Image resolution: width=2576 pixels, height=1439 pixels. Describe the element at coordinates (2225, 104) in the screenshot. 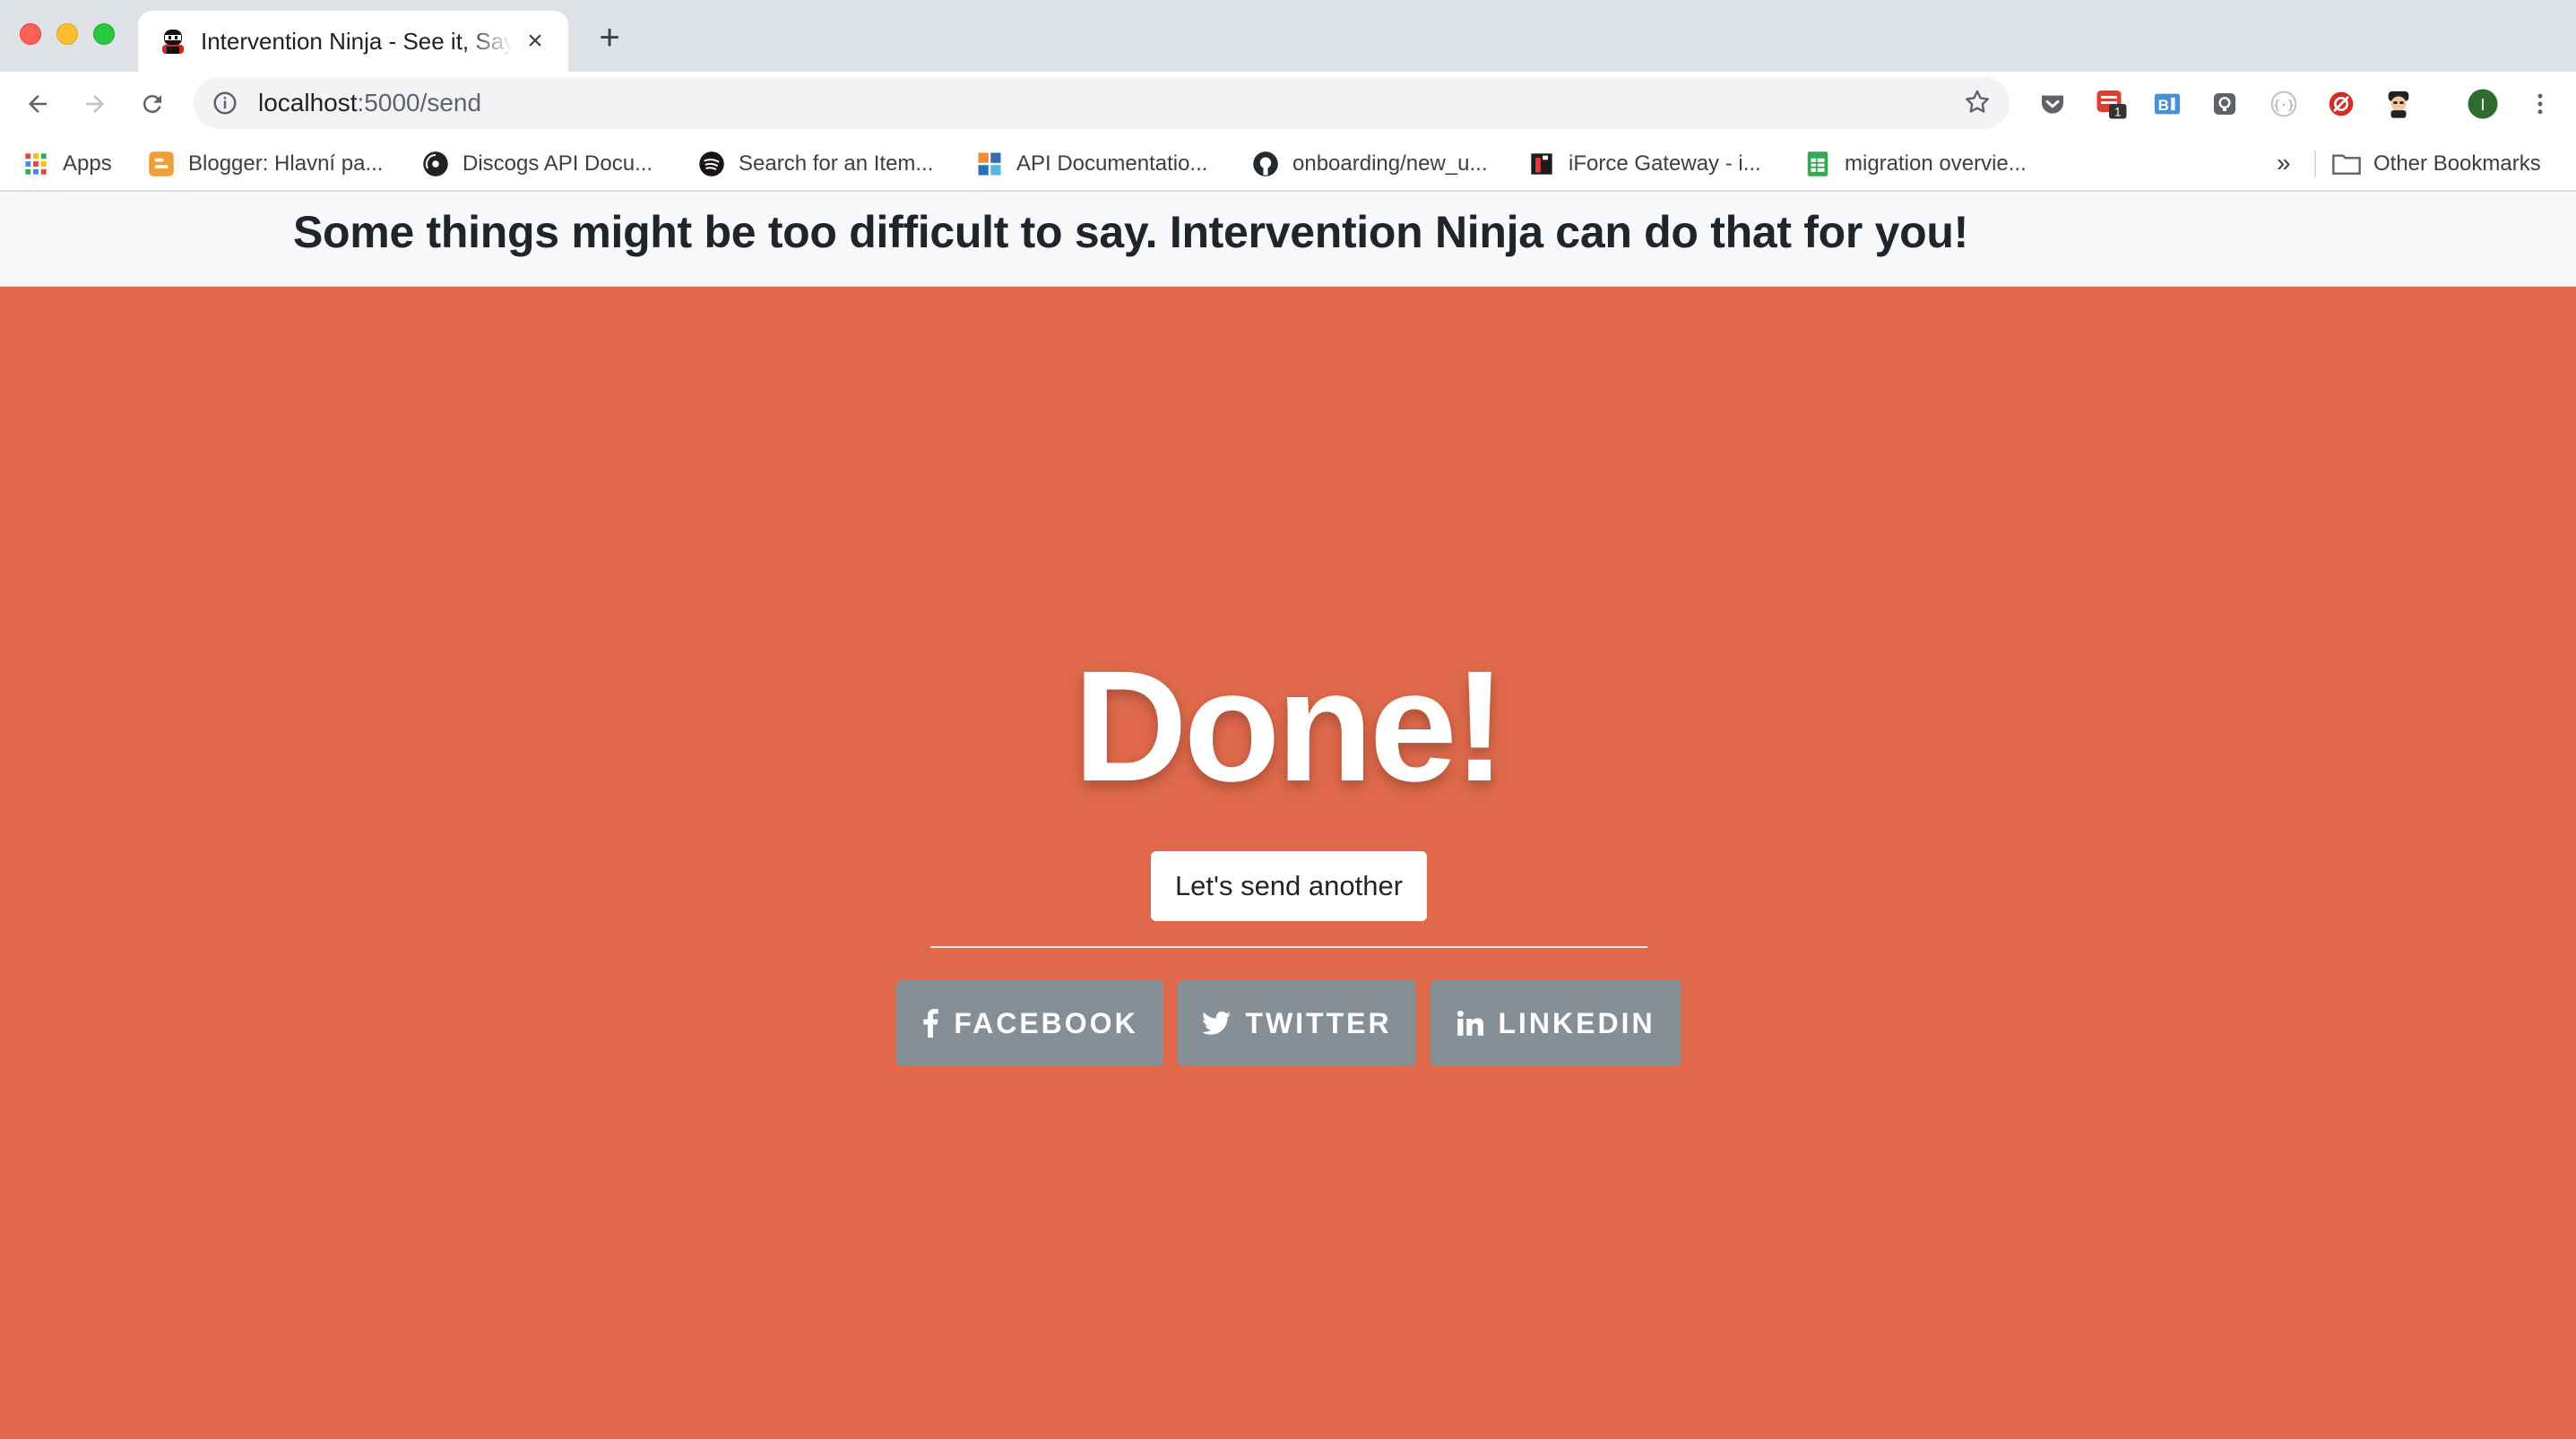

I see `lightbulb-extension-icon` at that location.